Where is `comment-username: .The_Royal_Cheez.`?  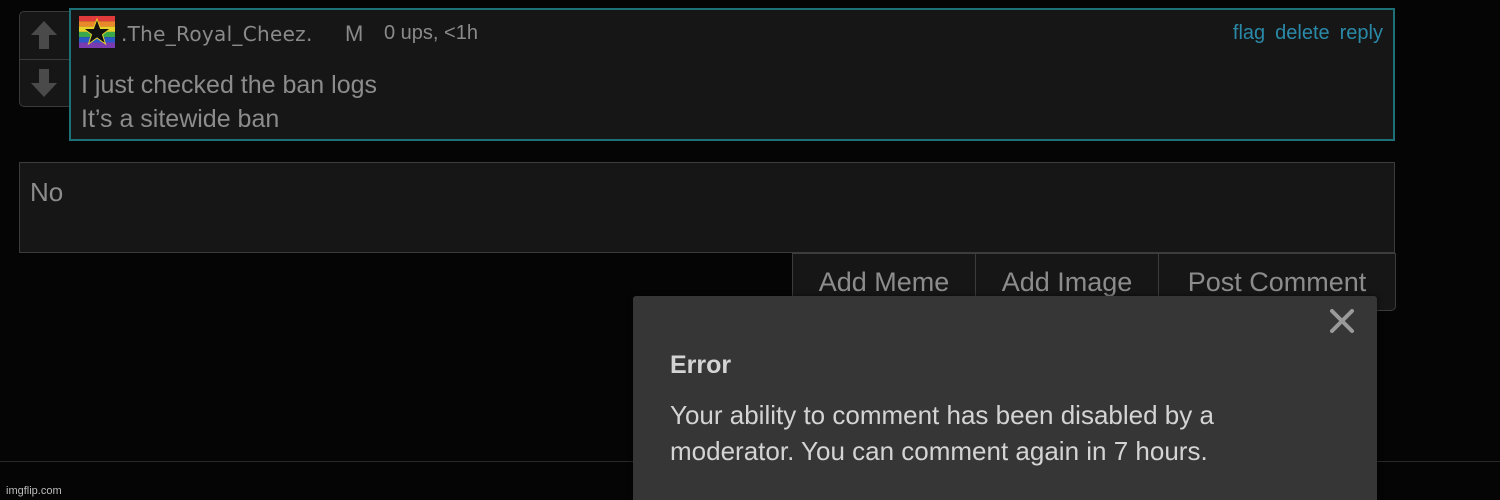 comment-username: .The_Royal_Cheez. is located at coordinates (217, 34).